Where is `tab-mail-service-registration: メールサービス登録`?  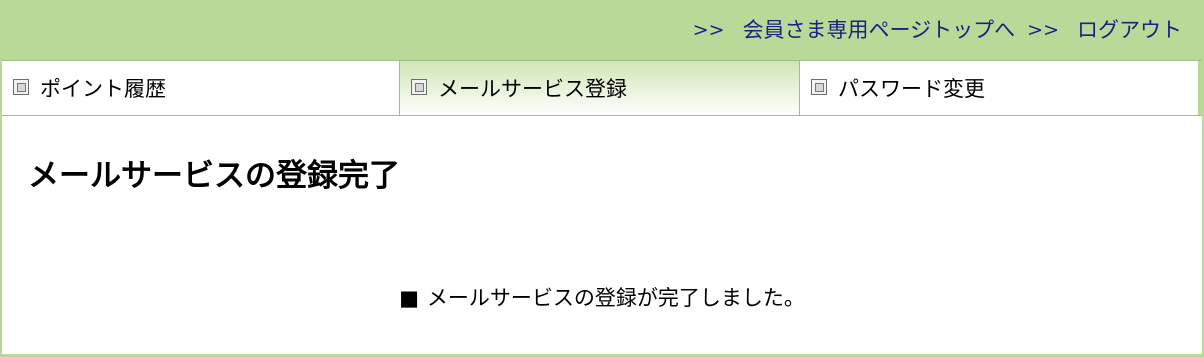
tab-mail-service-registration: メールサービス登録 is located at coordinates (600, 88).